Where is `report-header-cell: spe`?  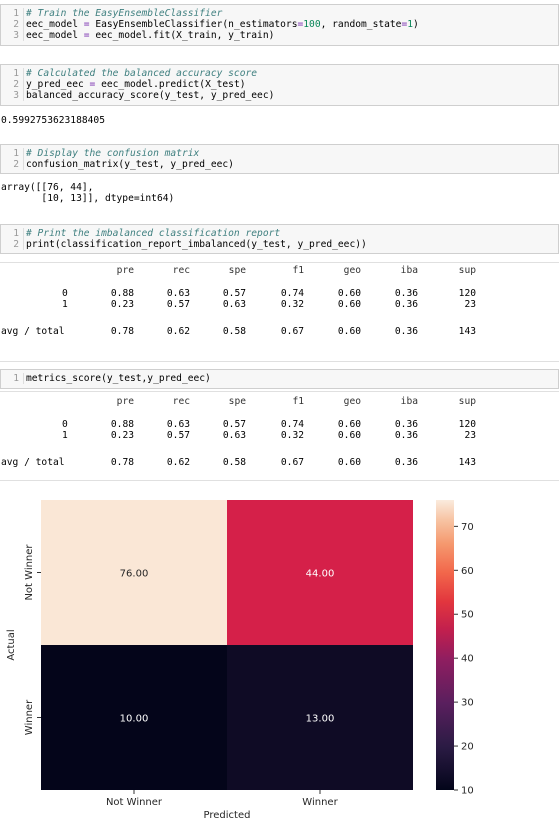 report-header-cell: spe is located at coordinates (237, 270).